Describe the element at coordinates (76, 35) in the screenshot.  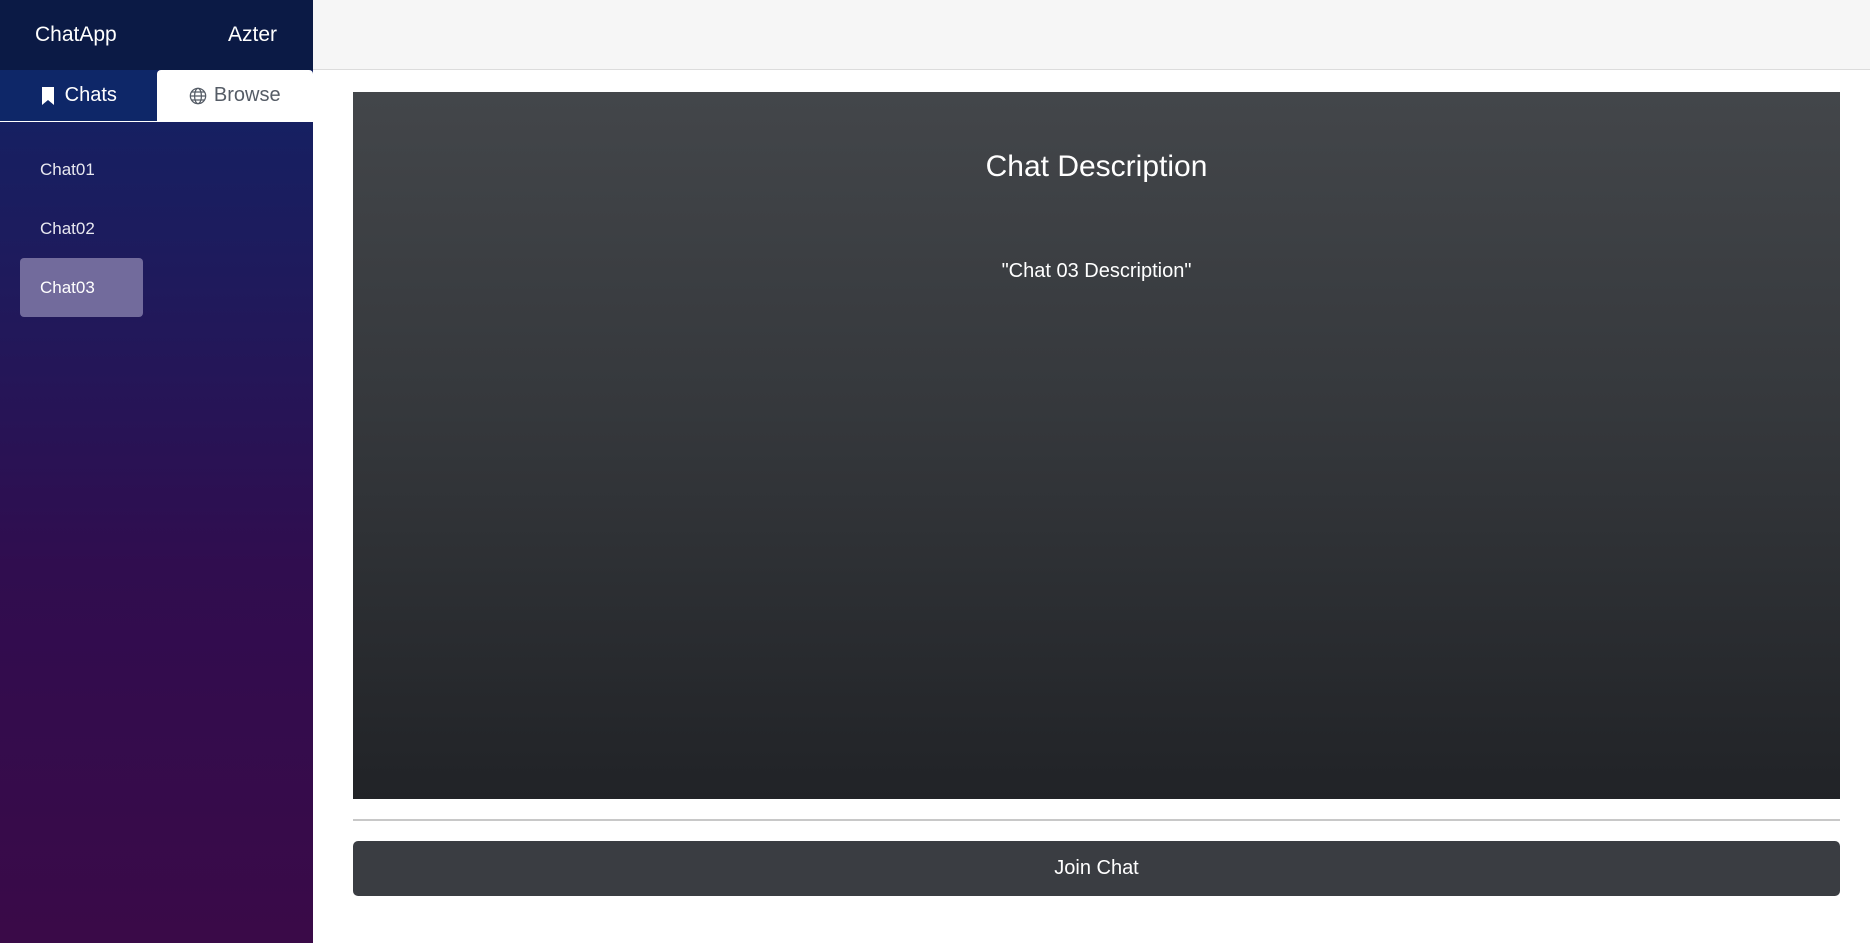
I see `app-name: ChatApp` at that location.